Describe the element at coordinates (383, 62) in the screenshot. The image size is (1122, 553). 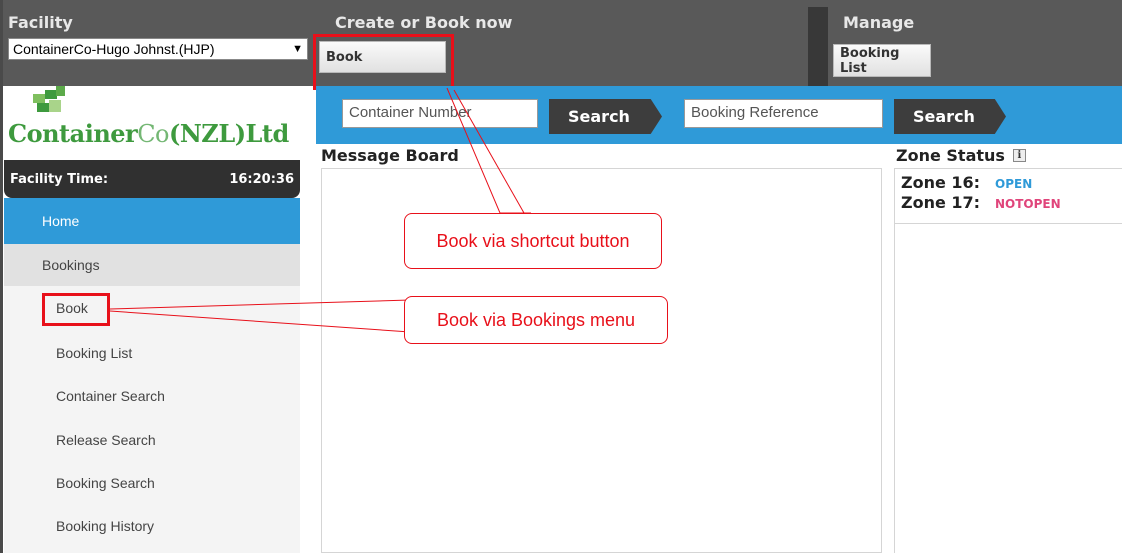
I see `book-shortcut-highlight` at that location.